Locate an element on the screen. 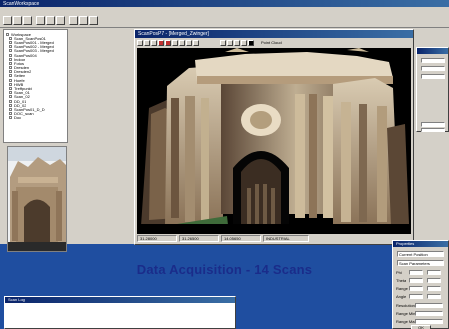 The height and width of the screenshot is (329, 449). red-mode-icon is located at coordinates (161, 42).